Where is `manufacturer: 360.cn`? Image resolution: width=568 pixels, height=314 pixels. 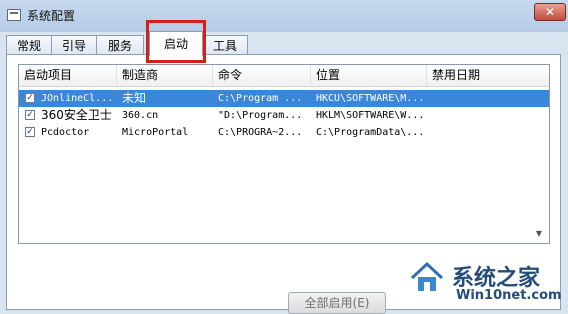
manufacturer: 360.cn is located at coordinates (140, 115).